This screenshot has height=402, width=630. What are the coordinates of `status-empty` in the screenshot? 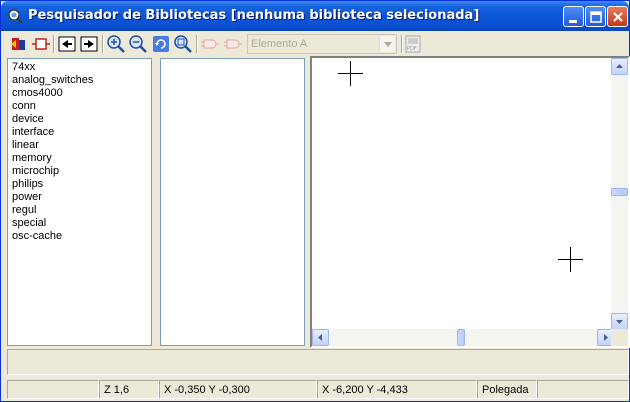 It's located at (53, 389).